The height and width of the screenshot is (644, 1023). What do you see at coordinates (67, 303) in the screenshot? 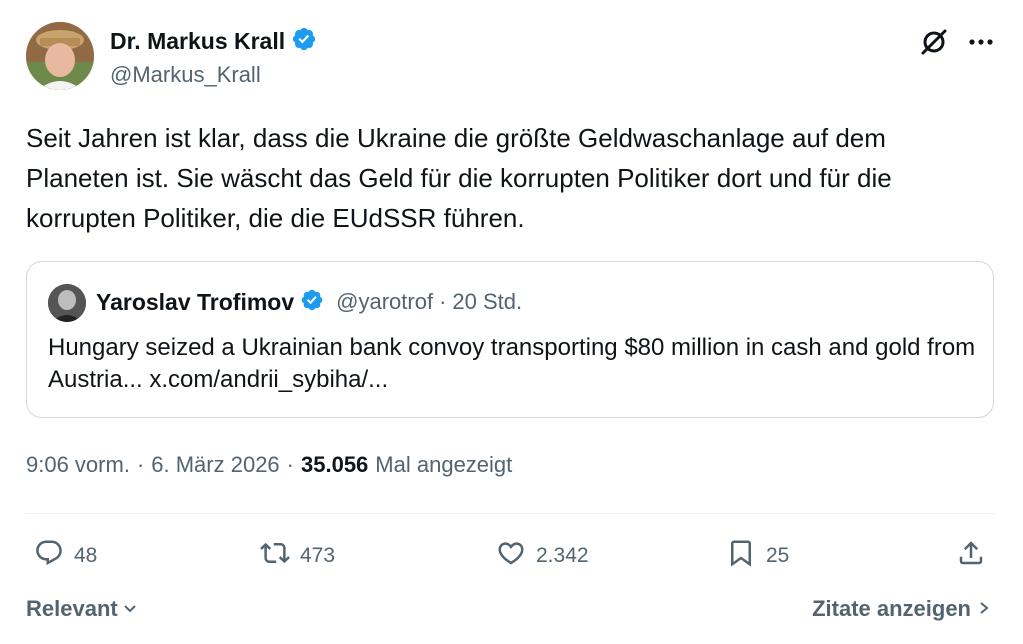
I see `quote-author-avatar` at bounding box center [67, 303].